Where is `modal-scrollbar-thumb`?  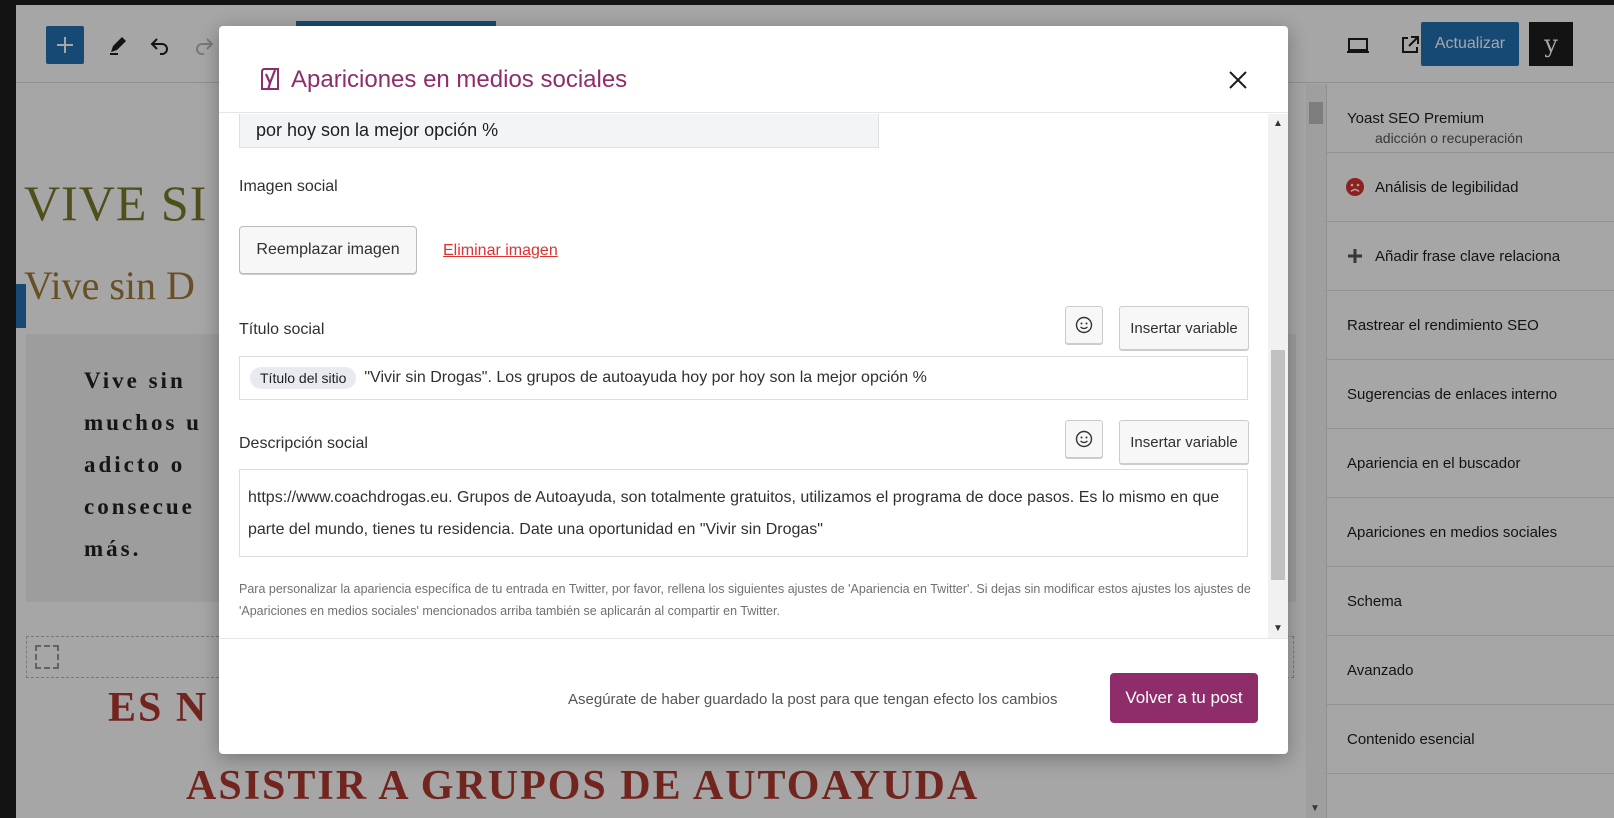
modal-scrollbar-thumb is located at coordinates (1278, 465).